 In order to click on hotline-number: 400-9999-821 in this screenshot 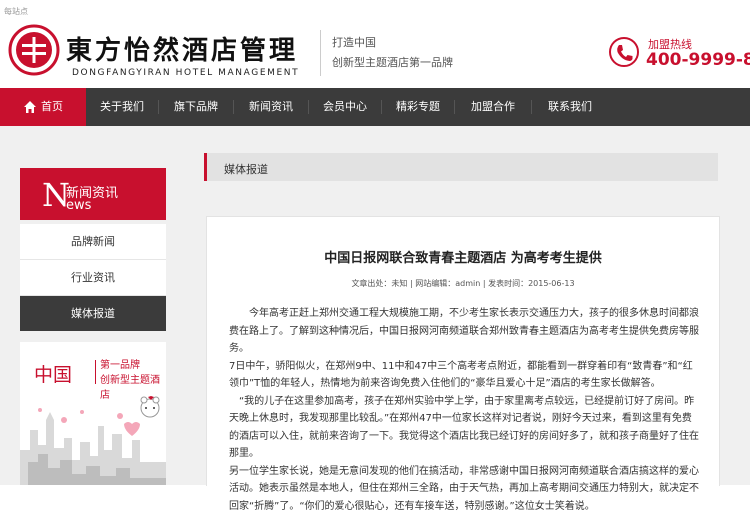, I will do `click(698, 60)`.